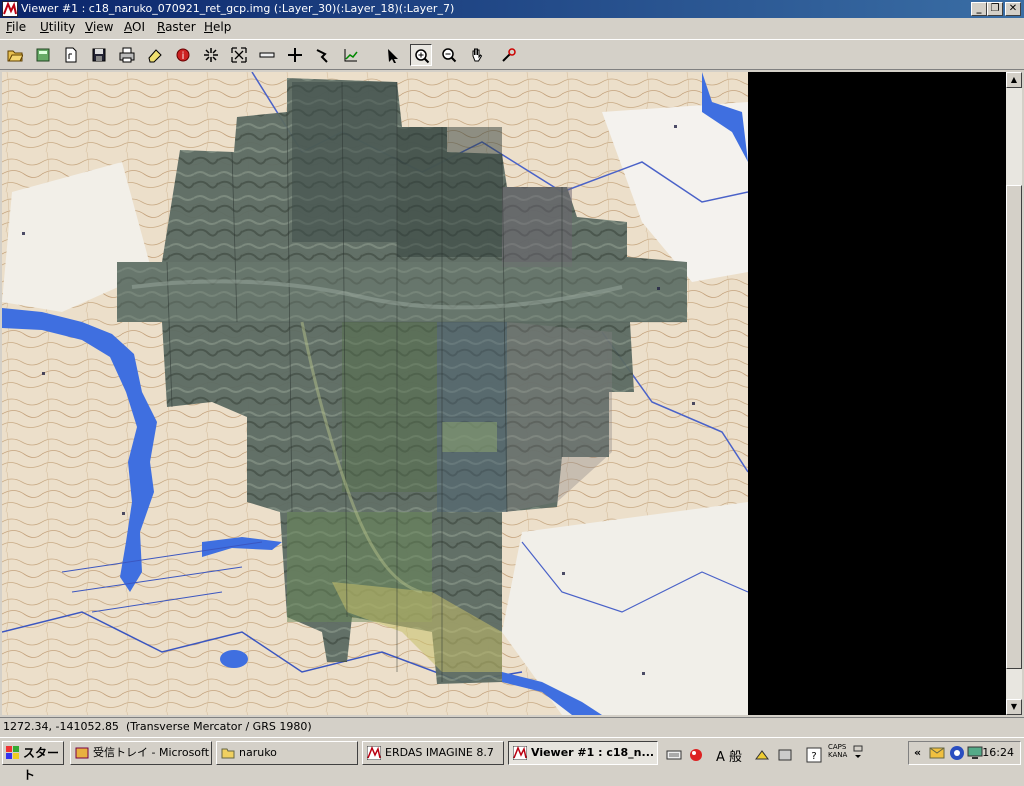 This screenshot has width=1024, height=786. What do you see at coordinates (393, 55) in the screenshot?
I see `select-arrow-icon` at bounding box center [393, 55].